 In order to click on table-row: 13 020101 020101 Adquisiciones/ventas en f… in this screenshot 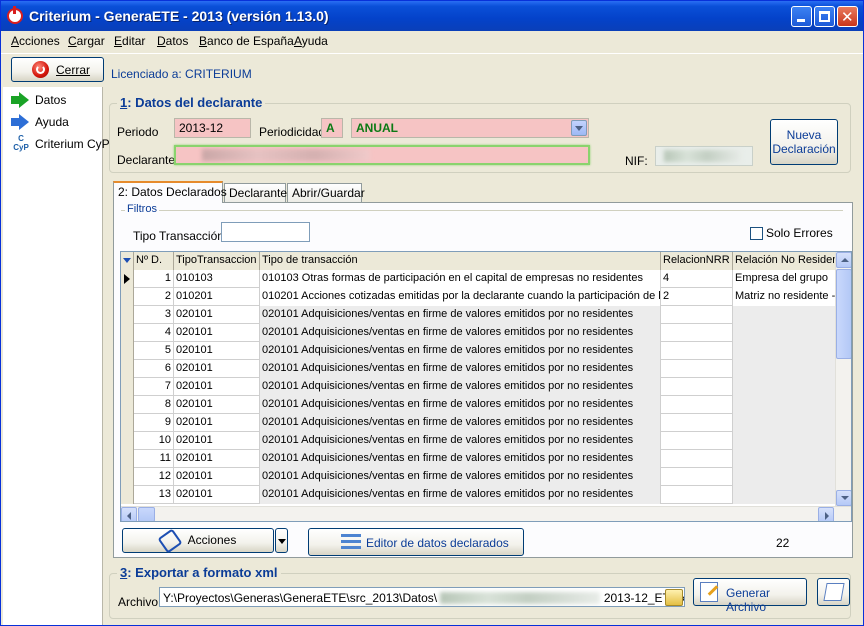, I will do `click(479, 495)`.